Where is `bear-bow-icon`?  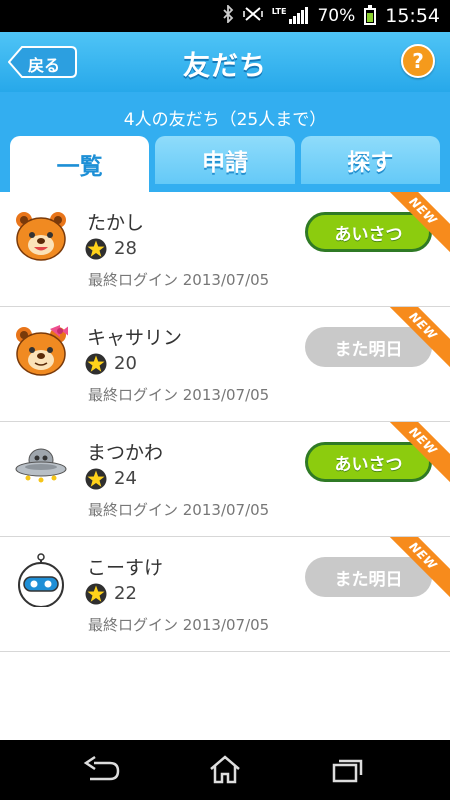
bear-bow-icon is located at coordinates (42, 350).